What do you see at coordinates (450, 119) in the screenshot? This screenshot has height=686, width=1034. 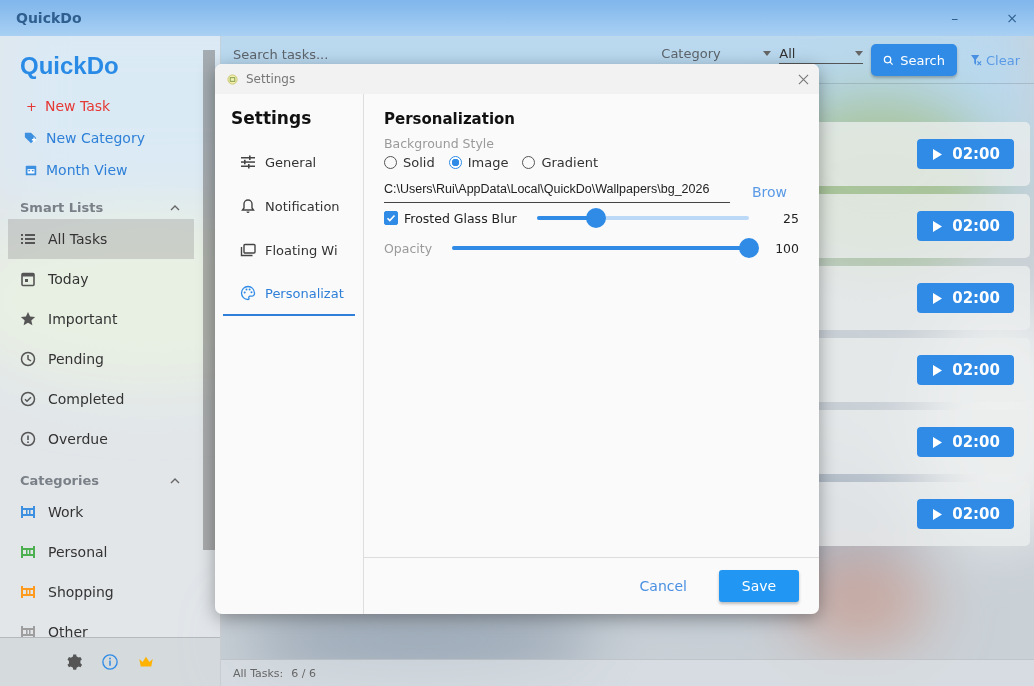 I see `section-heading: Personalization` at bounding box center [450, 119].